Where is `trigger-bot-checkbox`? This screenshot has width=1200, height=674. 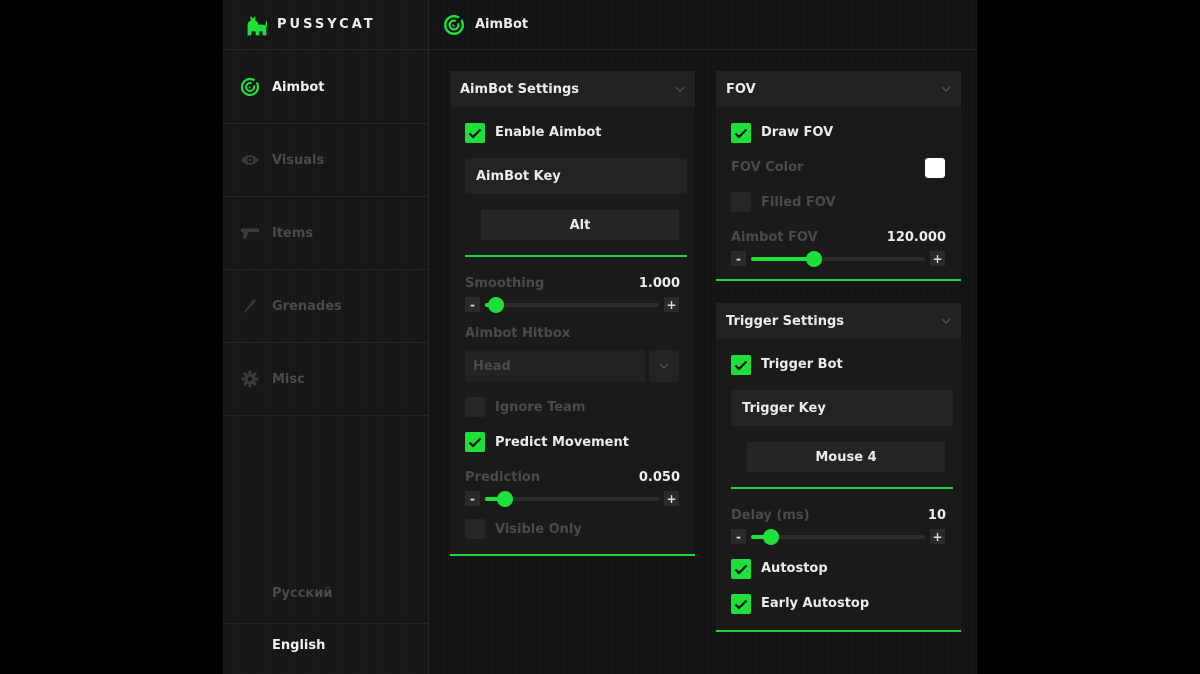
trigger-bot-checkbox is located at coordinates (741, 365).